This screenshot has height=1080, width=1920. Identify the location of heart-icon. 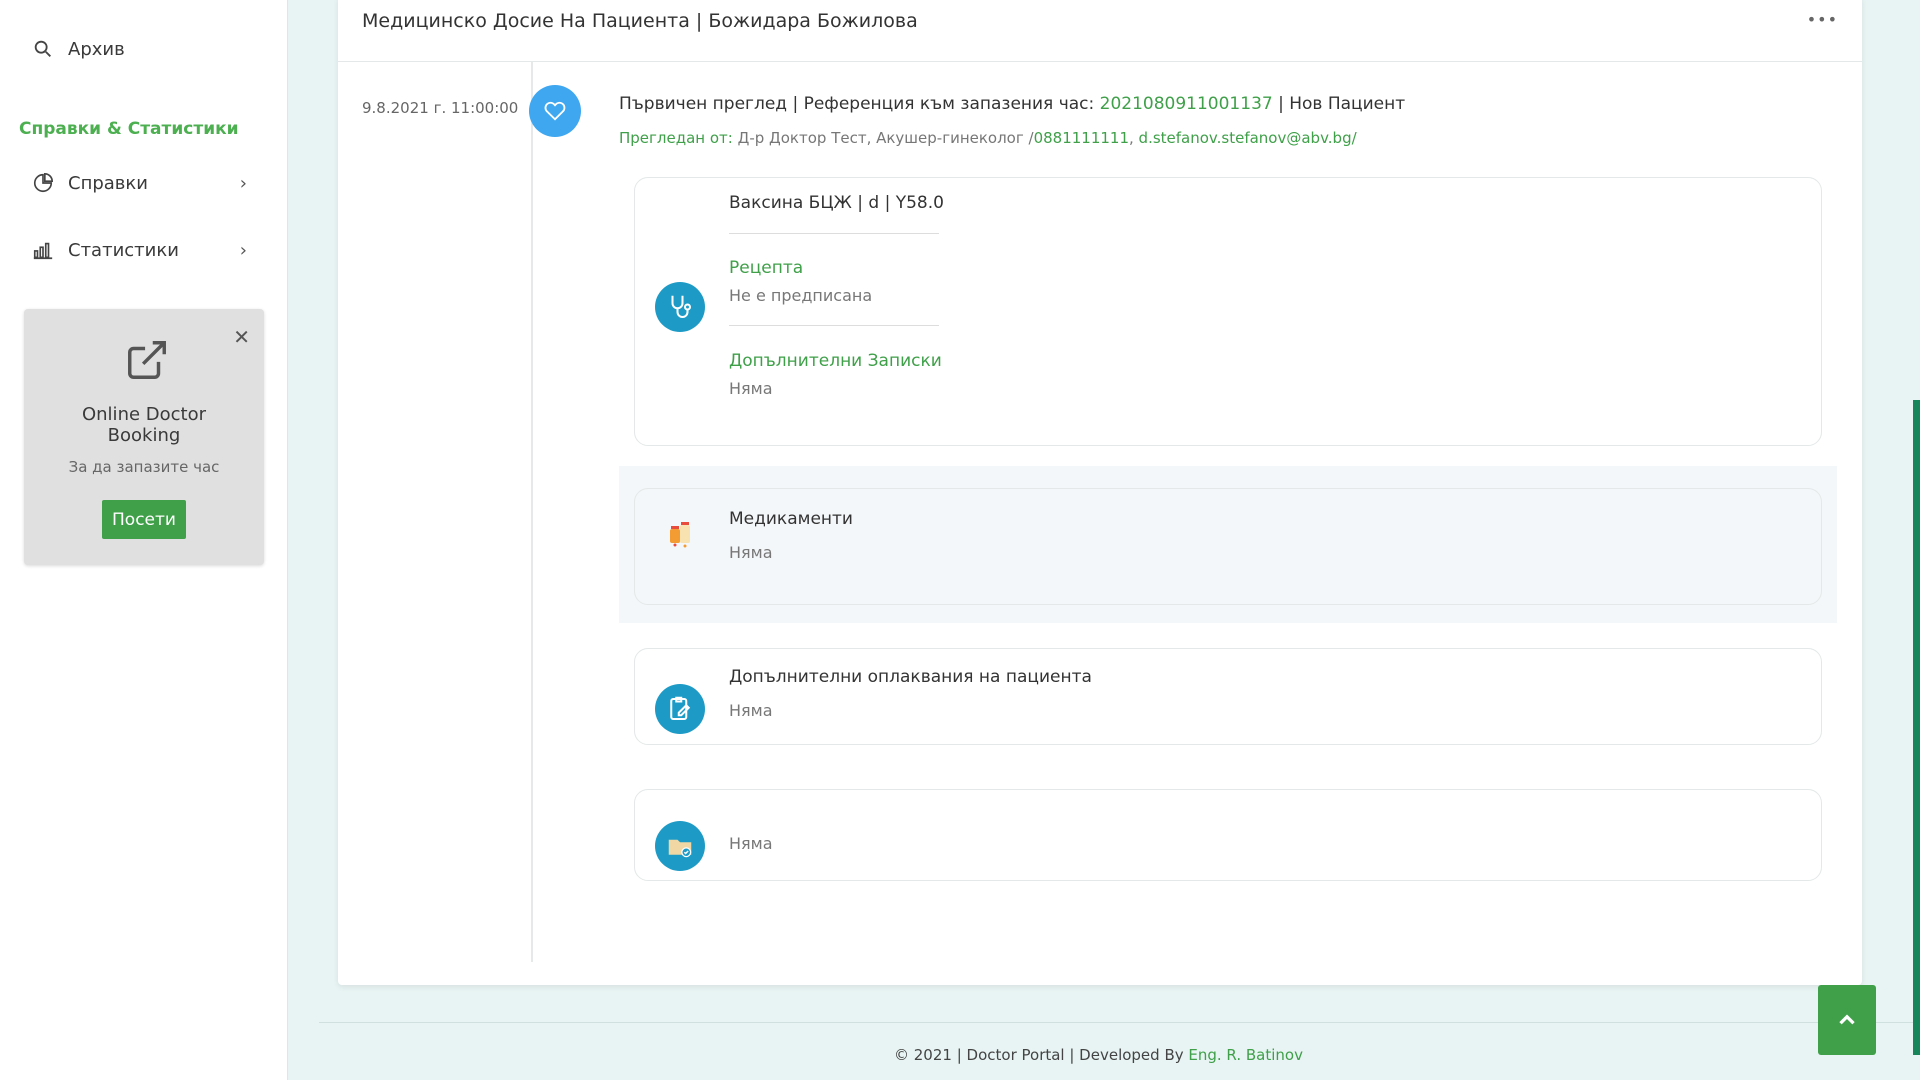
(555, 111).